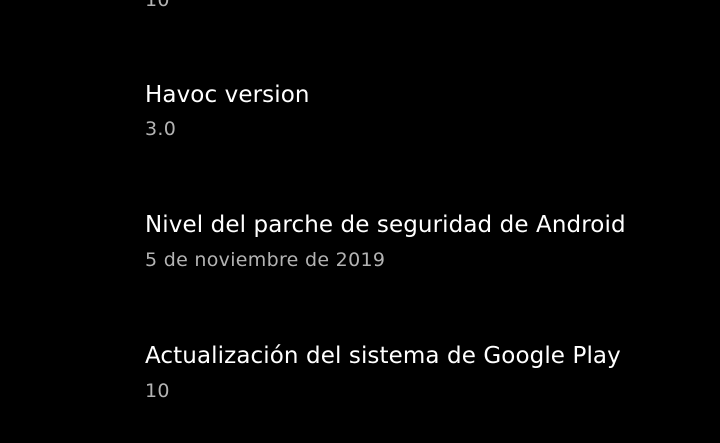 The width and height of the screenshot is (720, 443). I want to click on item-title: Havoc version, so click(227, 95).